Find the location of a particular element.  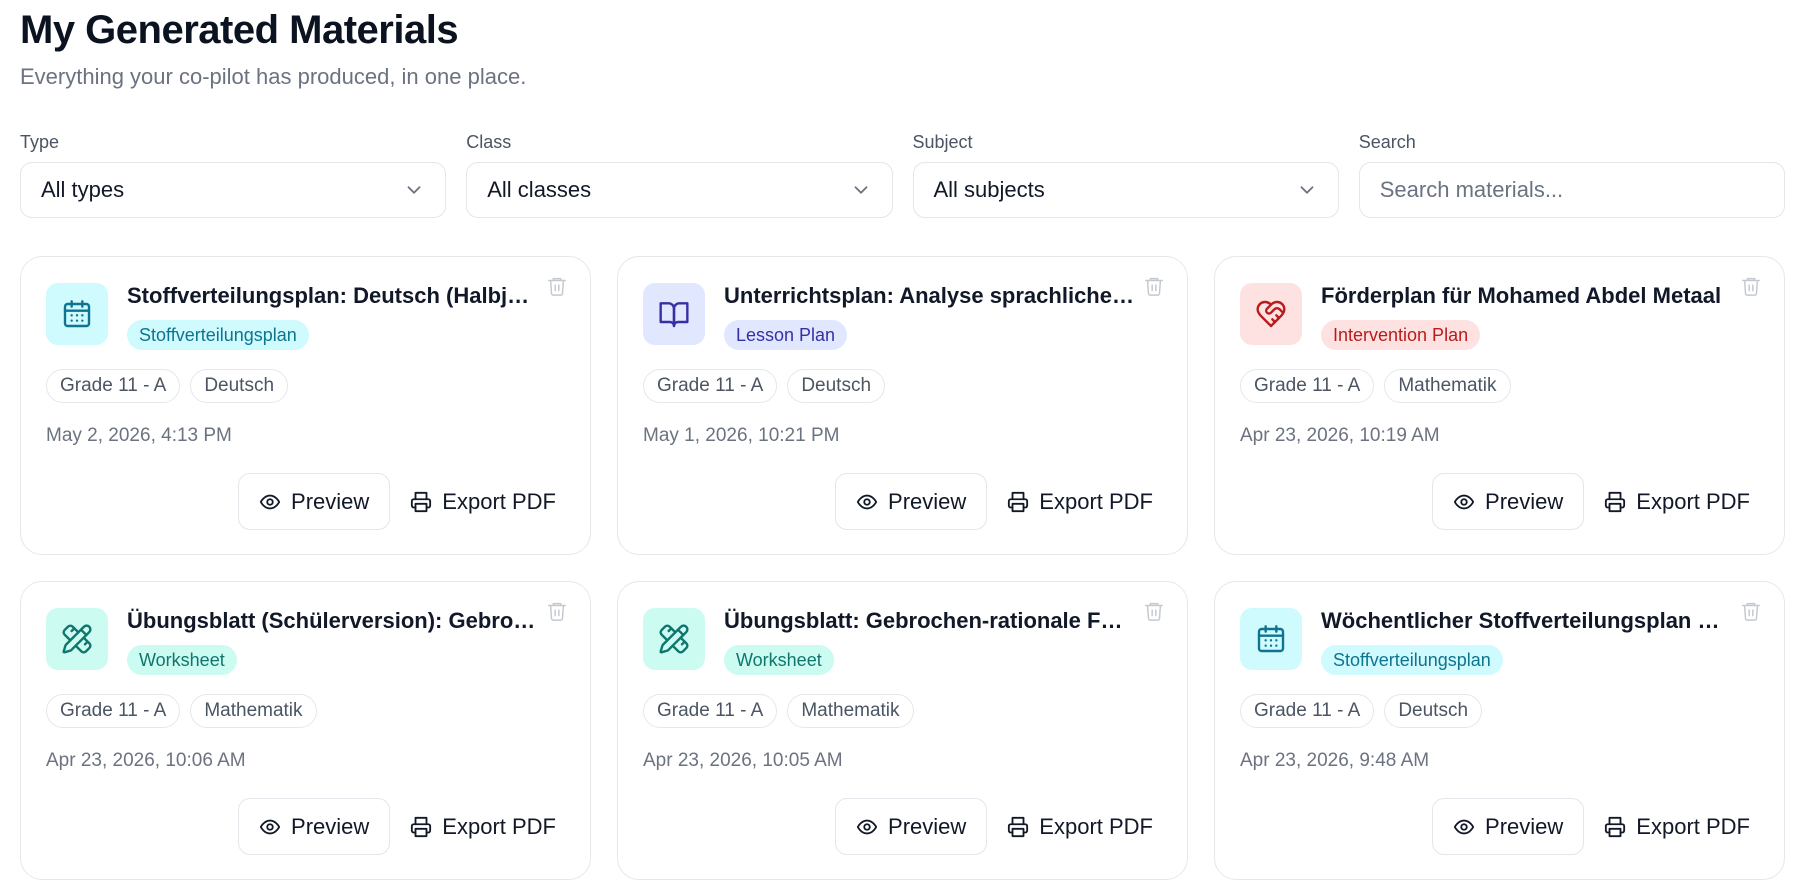

material-title: Stoffverteilungsplan: Deutsch (Halbjahr) is located at coordinates (332, 296).